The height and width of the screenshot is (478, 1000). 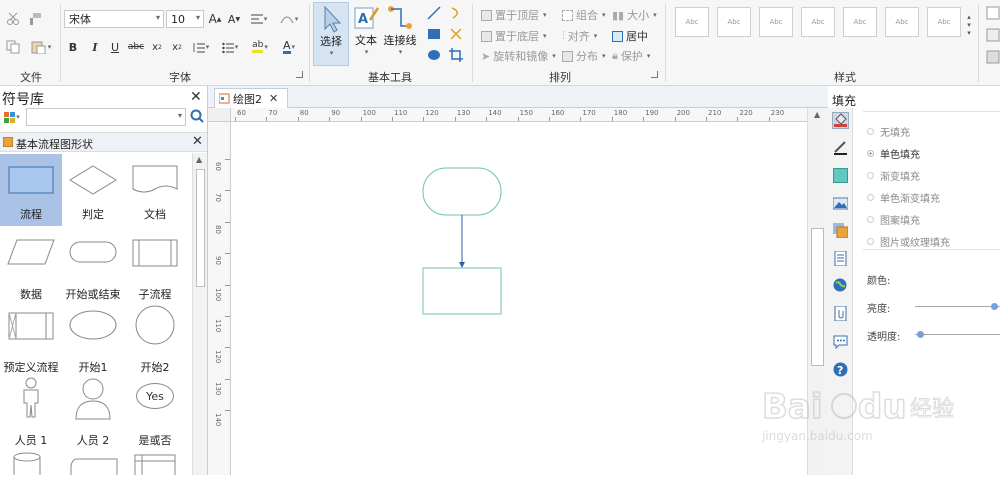 What do you see at coordinates (840, 147) in the screenshot?
I see `line-pen-icon` at bounding box center [840, 147].